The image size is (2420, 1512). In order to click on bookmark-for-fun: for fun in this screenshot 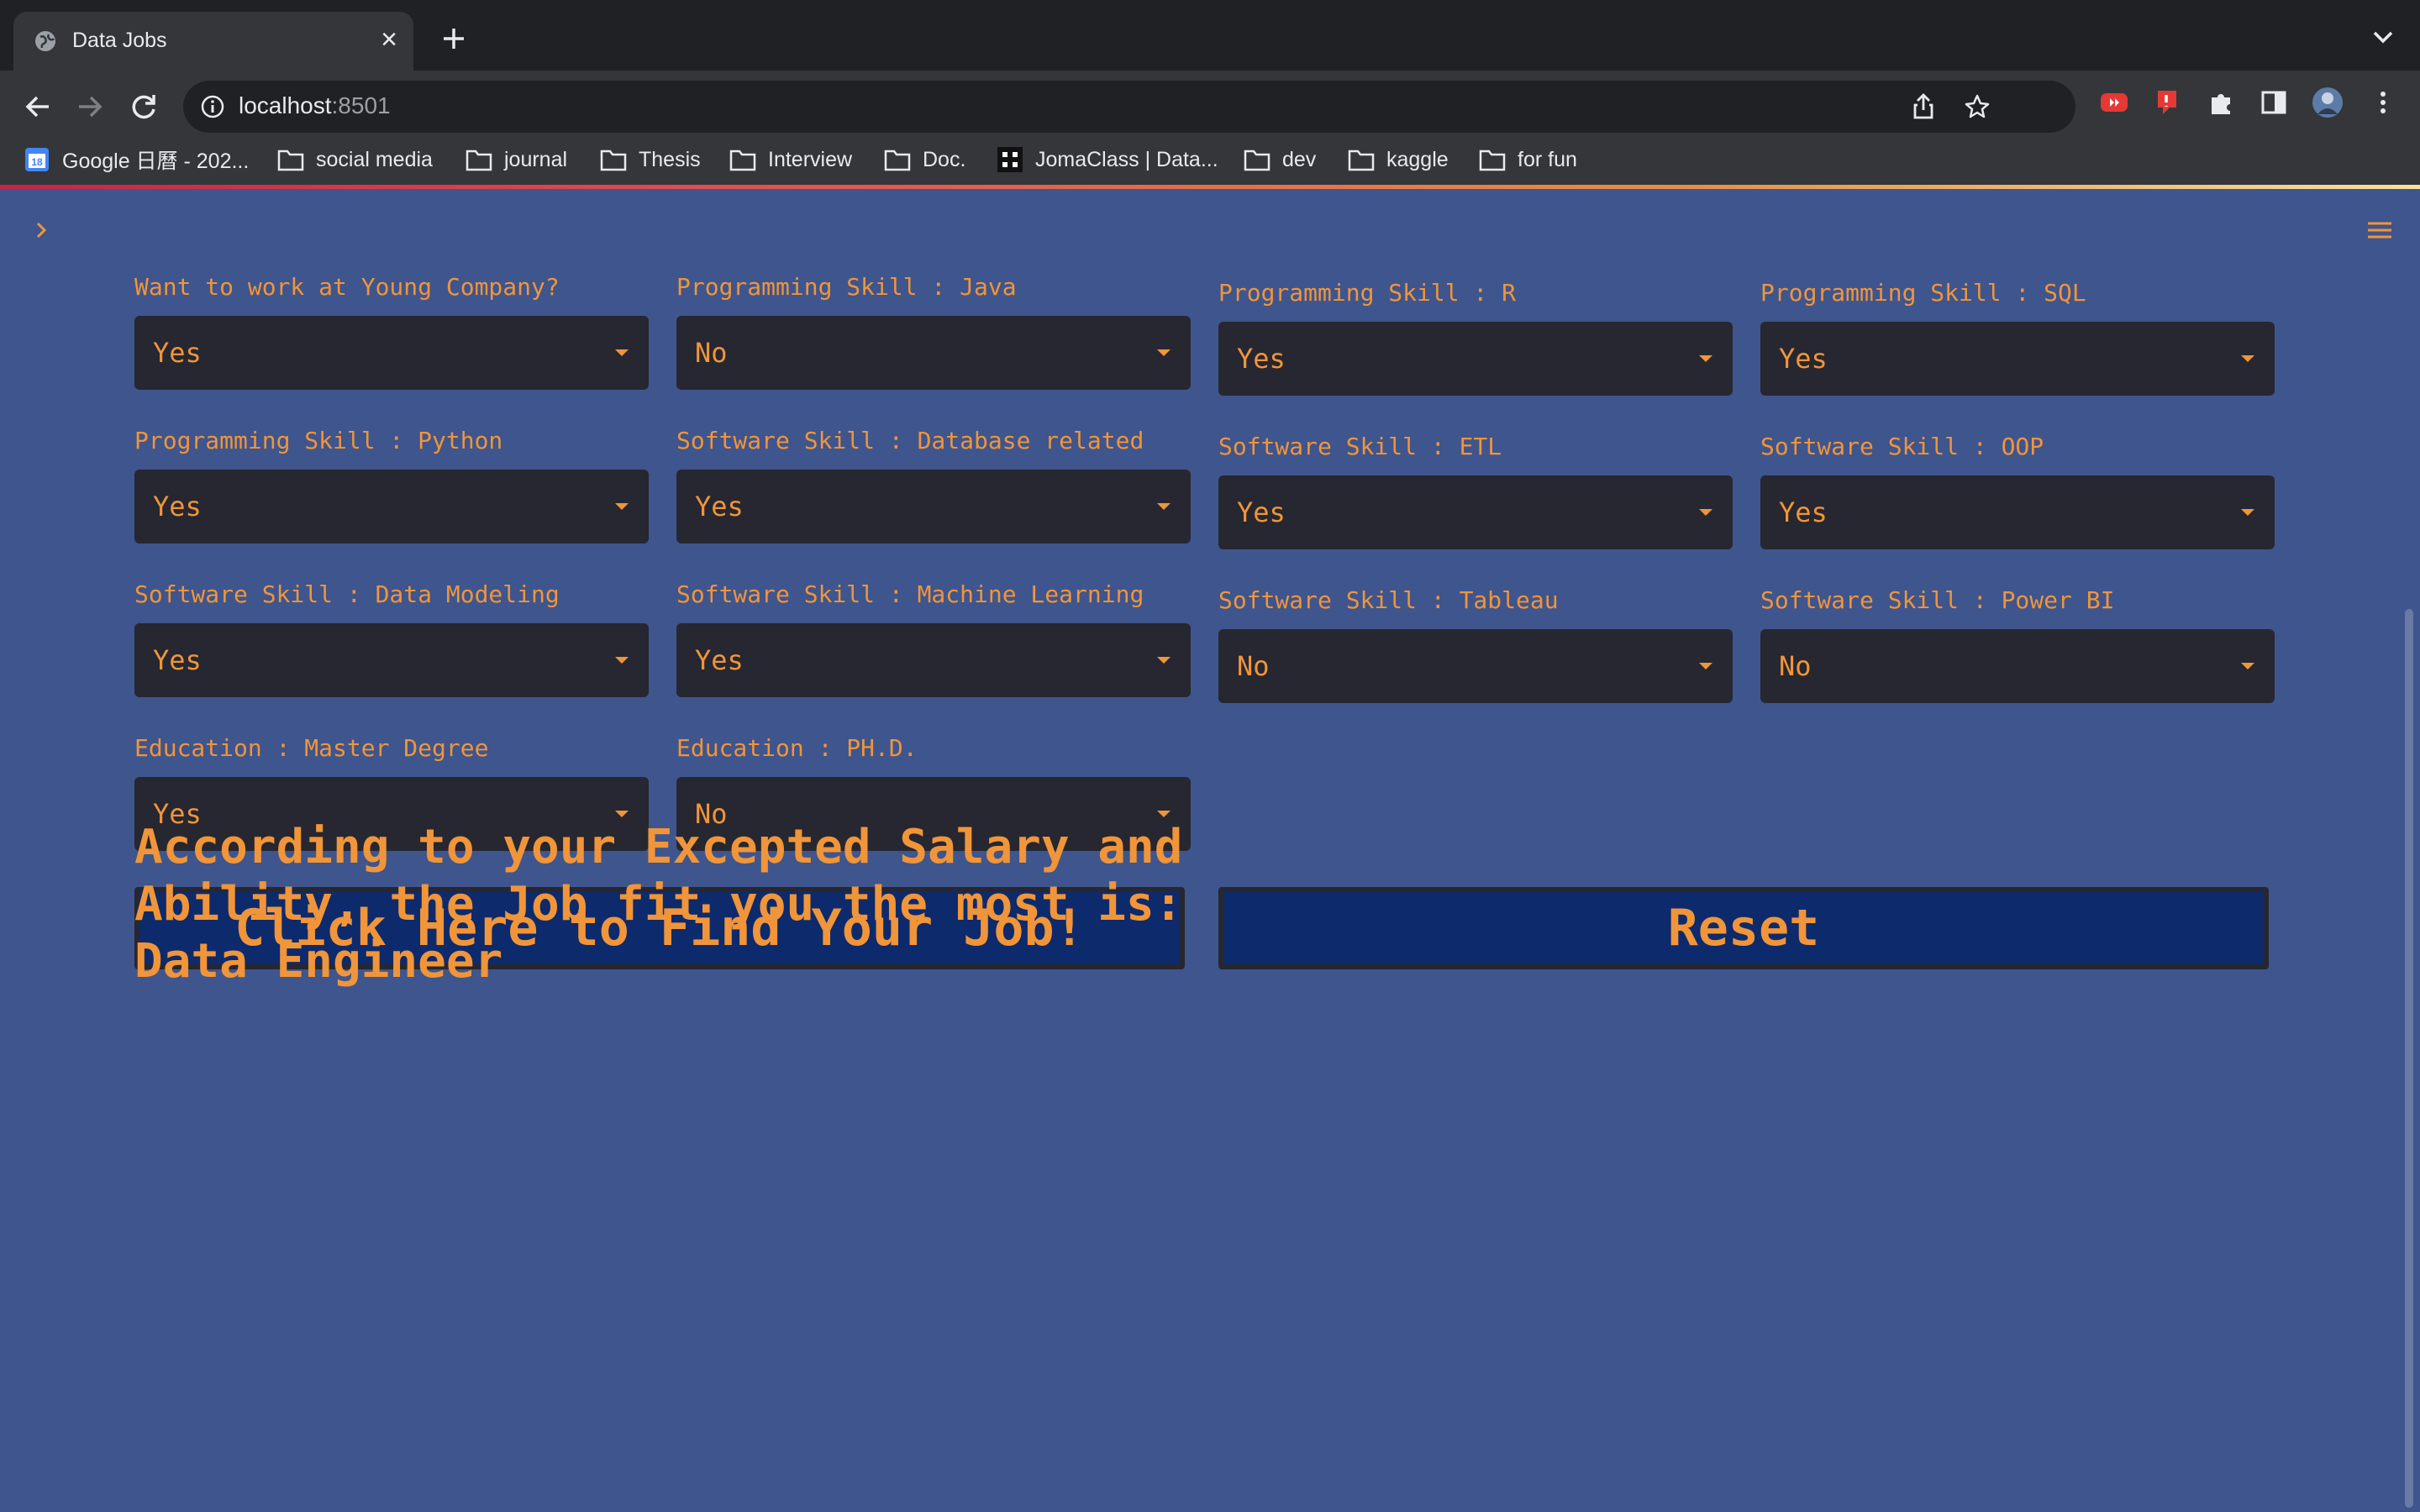, I will do `click(1528, 159)`.